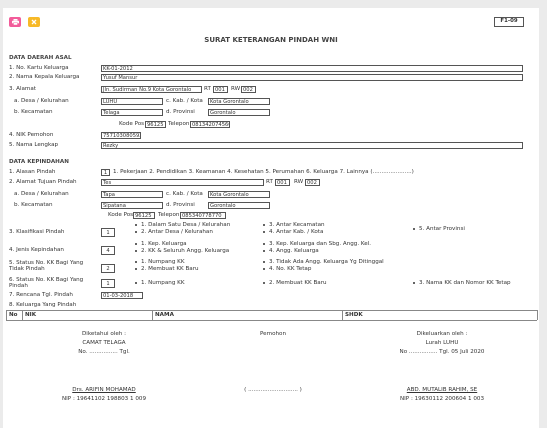  I want to click on camat-number: No. ................ Tgl., so click(104, 352).